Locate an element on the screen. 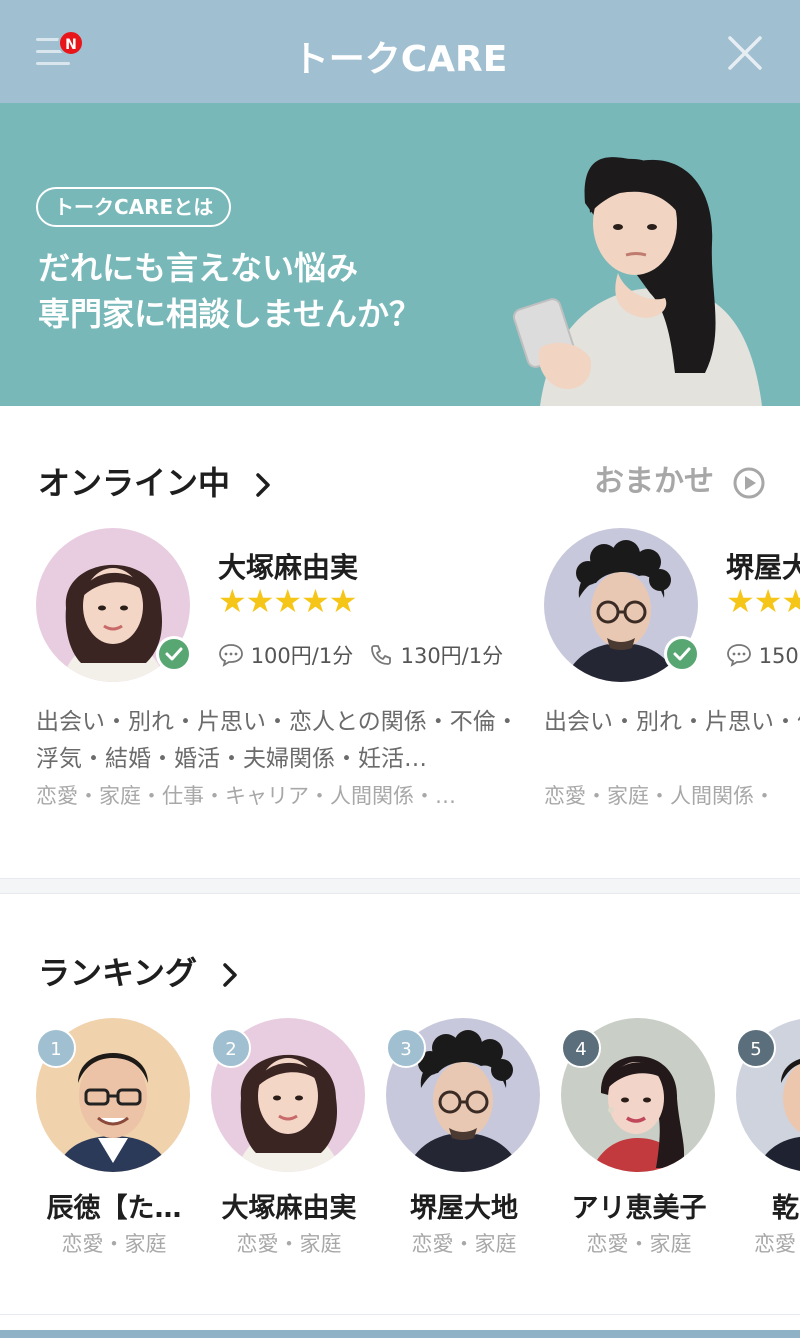 The image size is (800, 1338). price-info: 150円 is located at coordinates (763, 655).